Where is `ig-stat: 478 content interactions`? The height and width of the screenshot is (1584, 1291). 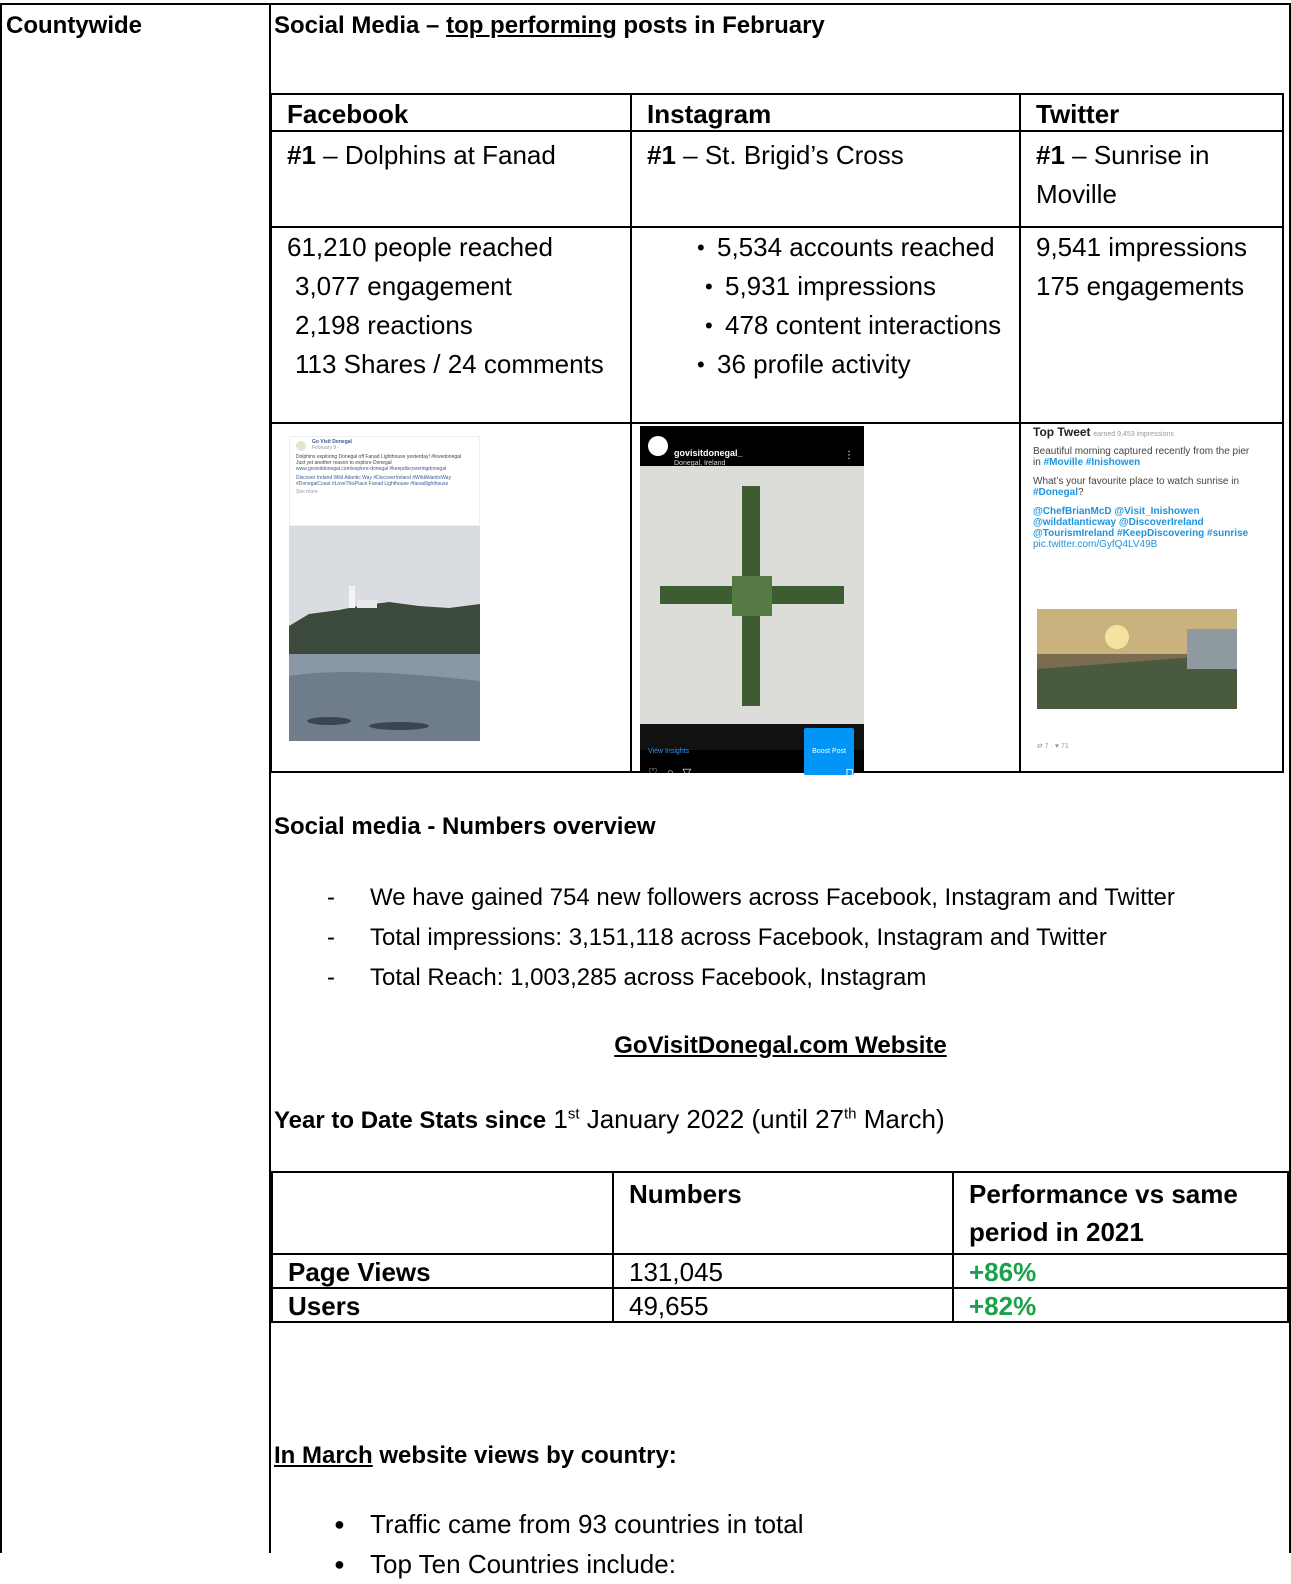
ig-stat: 478 content interactions is located at coordinates (829, 325).